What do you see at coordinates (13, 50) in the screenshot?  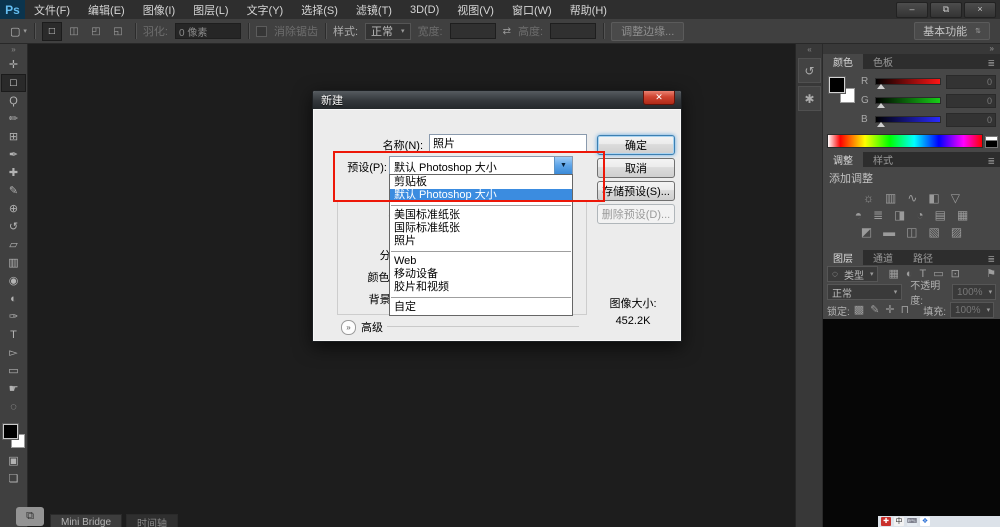 I see `collapse-tools-icon: »` at bounding box center [13, 50].